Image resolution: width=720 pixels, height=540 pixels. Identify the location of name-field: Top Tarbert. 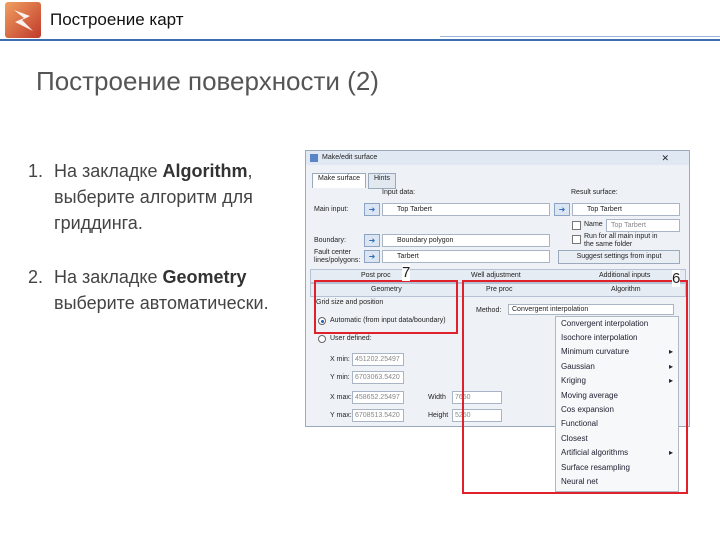
(643, 225).